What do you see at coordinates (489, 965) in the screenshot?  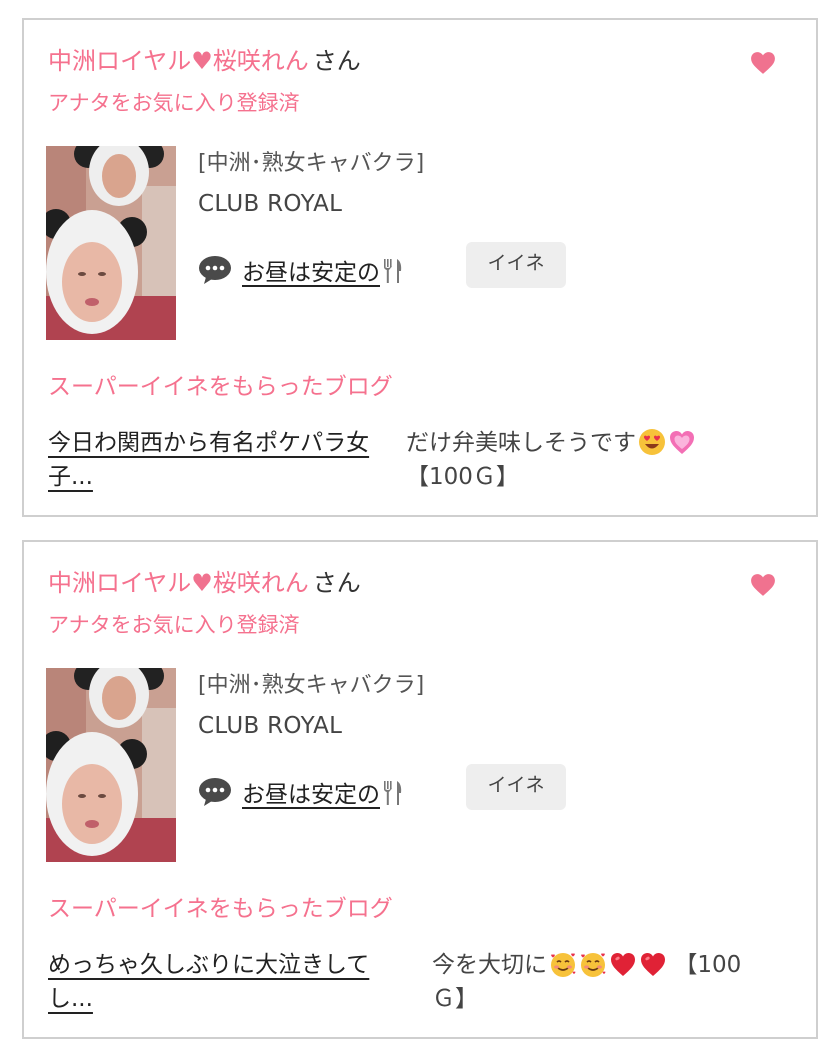 I see `comment-text: 今を大切に` at bounding box center [489, 965].